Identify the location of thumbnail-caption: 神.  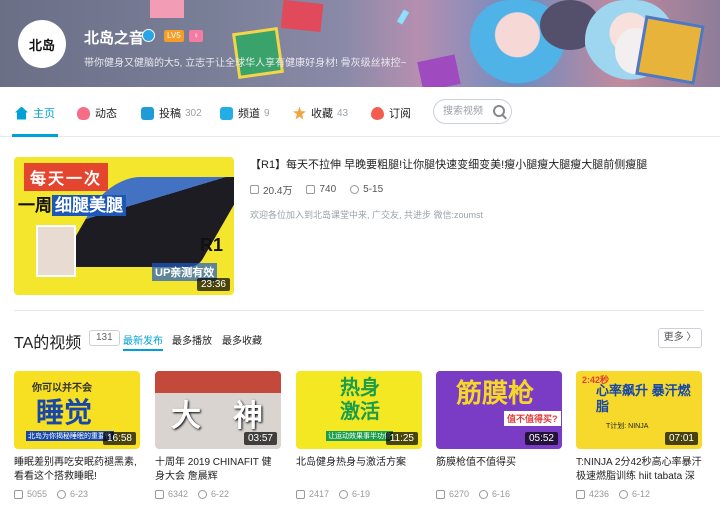
(248, 416).